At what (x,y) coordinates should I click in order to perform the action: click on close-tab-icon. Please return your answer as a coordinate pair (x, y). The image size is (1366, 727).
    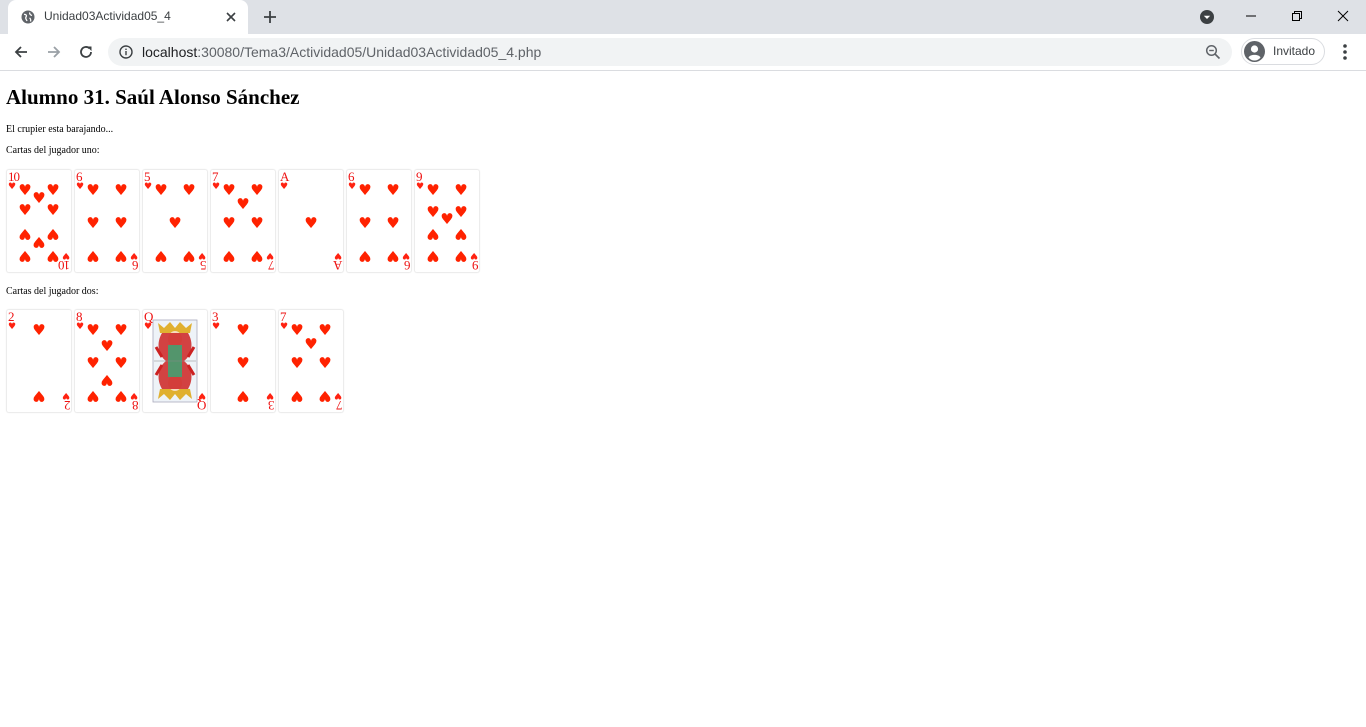
    Looking at the image, I should click on (231, 17).